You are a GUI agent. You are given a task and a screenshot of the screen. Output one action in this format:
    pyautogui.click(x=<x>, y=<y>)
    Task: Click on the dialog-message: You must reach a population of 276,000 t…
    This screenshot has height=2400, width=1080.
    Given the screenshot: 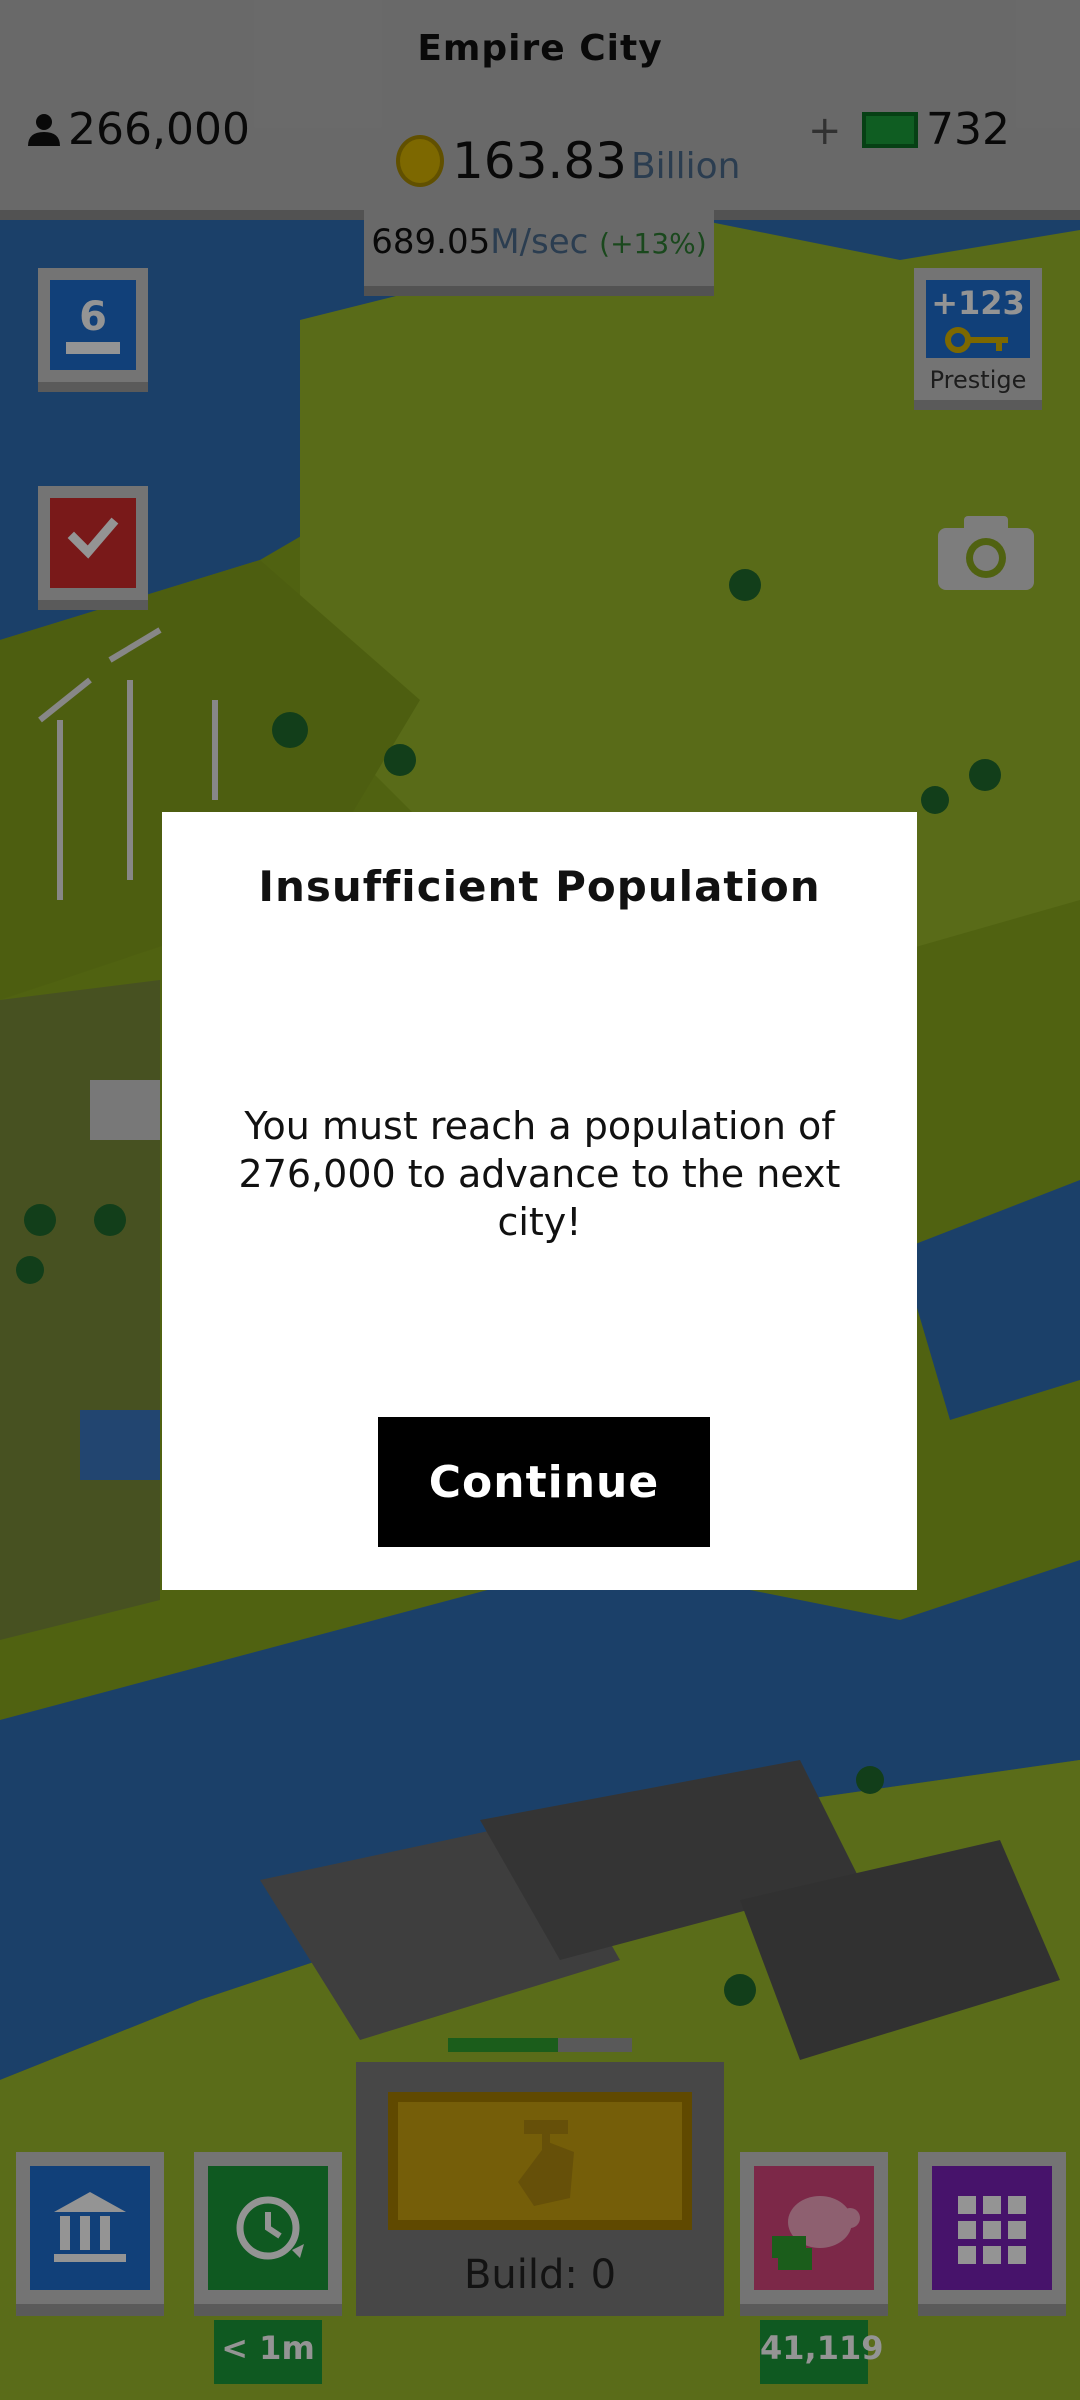 What is the action you would take?
    pyautogui.click(x=539, y=1174)
    